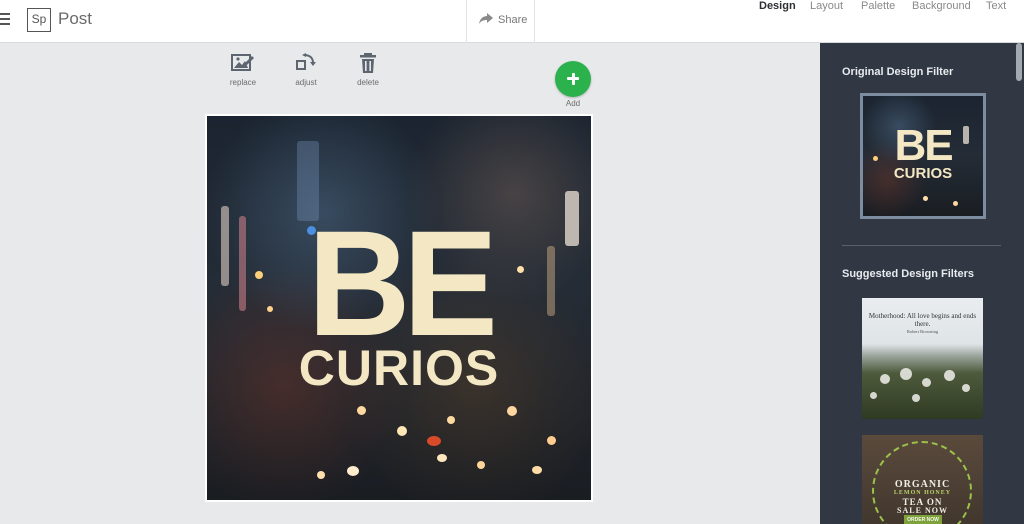 This screenshot has width=1024, height=524. What do you see at coordinates (923, 519) in the screenshot?
I see `tea-order-button: ORDER NOW` at bounding box center [923, 519].